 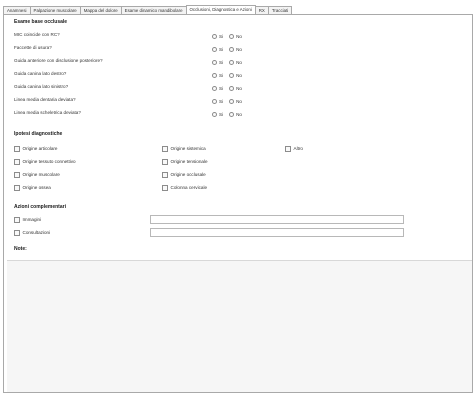 What do you see at coordinates (298, 149) in the screenshot?
I see `checkbox-label: Altro` at bounding box center [298, 149].